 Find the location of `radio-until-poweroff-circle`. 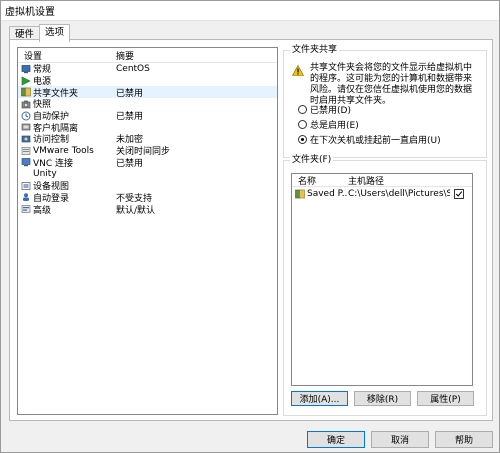

radio-until-poweroff-circle is located at coordinates (302, 139).